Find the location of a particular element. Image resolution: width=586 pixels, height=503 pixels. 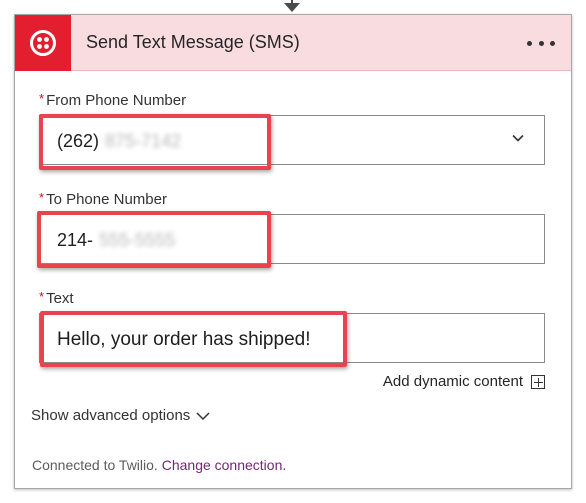

twilio-logo-glyph is located at coordinates (43, 43).